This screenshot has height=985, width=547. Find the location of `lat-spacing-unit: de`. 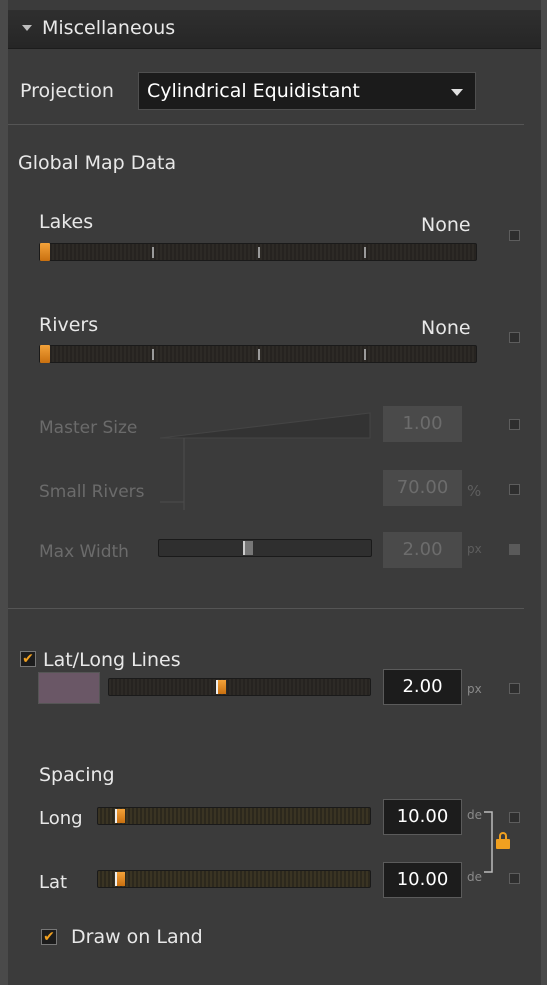

lat-spacing-unit: de is located at coordinates (474, 877).